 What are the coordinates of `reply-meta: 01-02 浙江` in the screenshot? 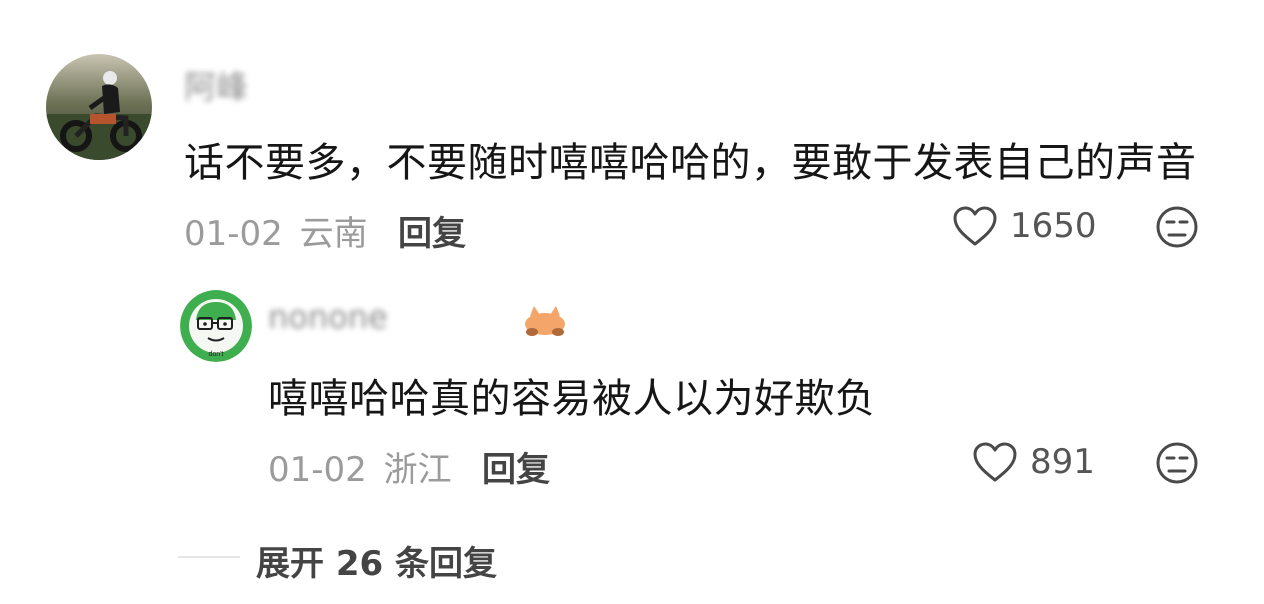 It's located at (360, 466).